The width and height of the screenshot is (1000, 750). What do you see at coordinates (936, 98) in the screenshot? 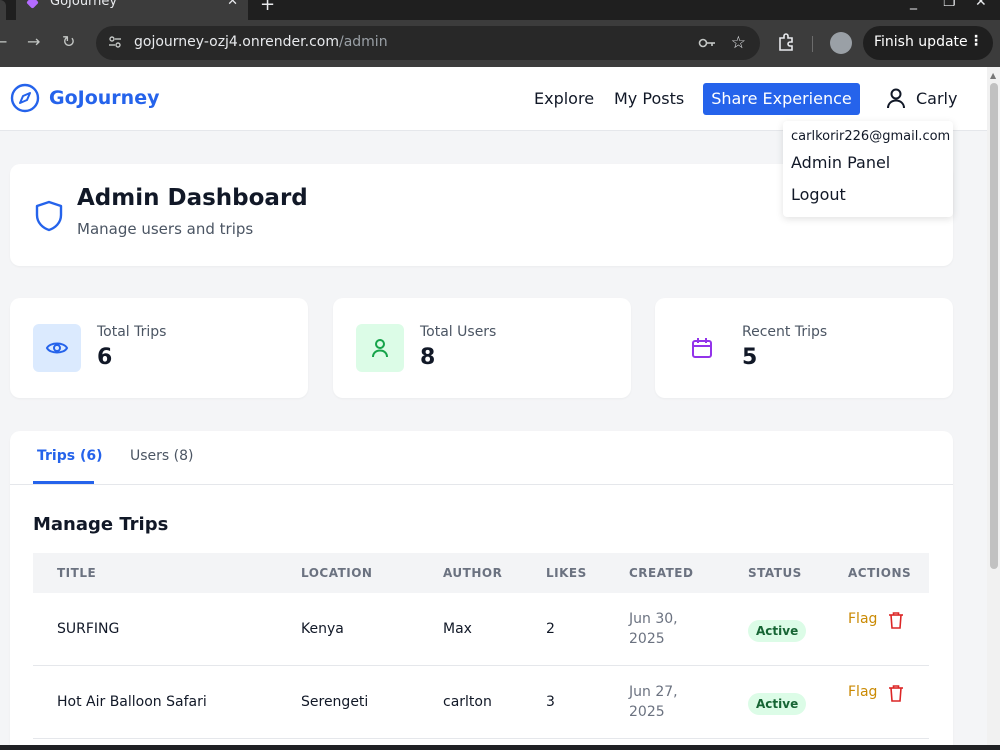
I see `user-menu-trigger: Carly` at bounding box center [936, 98].